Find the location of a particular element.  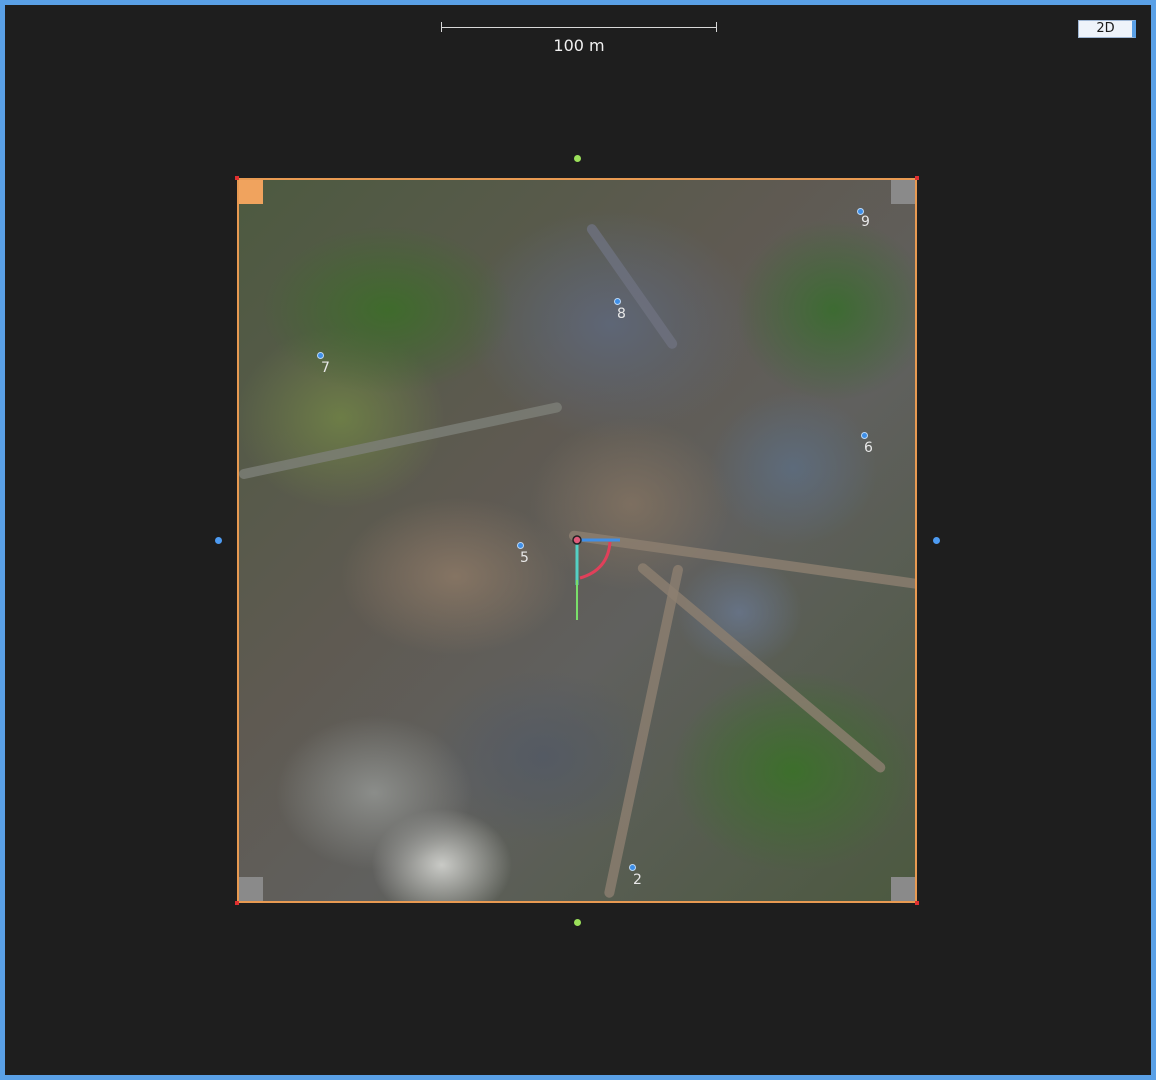

right-resize-handle is located at coordinates (936, 540).